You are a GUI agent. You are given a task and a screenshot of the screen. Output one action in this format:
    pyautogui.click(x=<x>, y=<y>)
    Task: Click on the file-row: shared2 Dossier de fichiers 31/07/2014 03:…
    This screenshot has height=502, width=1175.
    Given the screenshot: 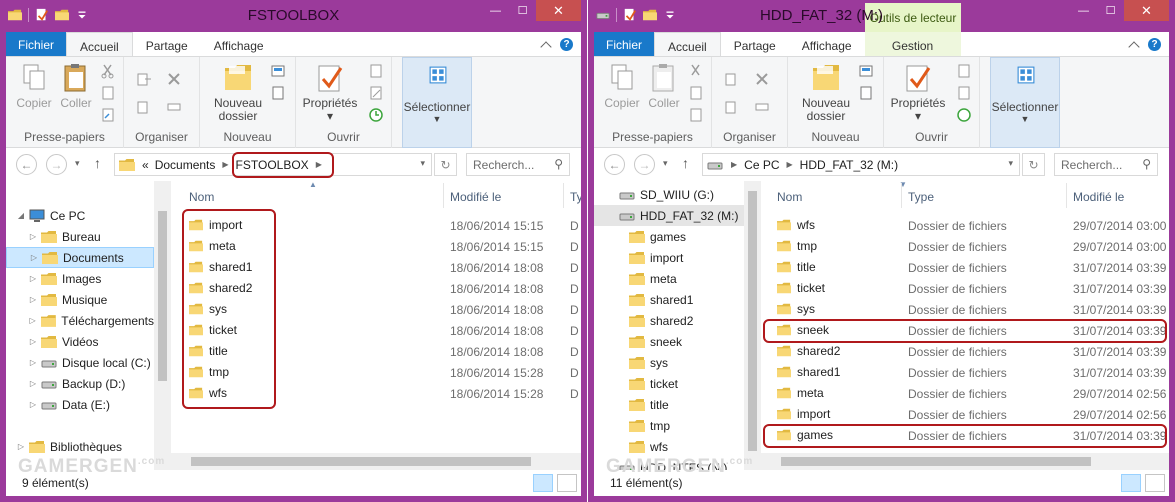 What is the action you would take?
    pyautogui.click(x=965, y=351)
    